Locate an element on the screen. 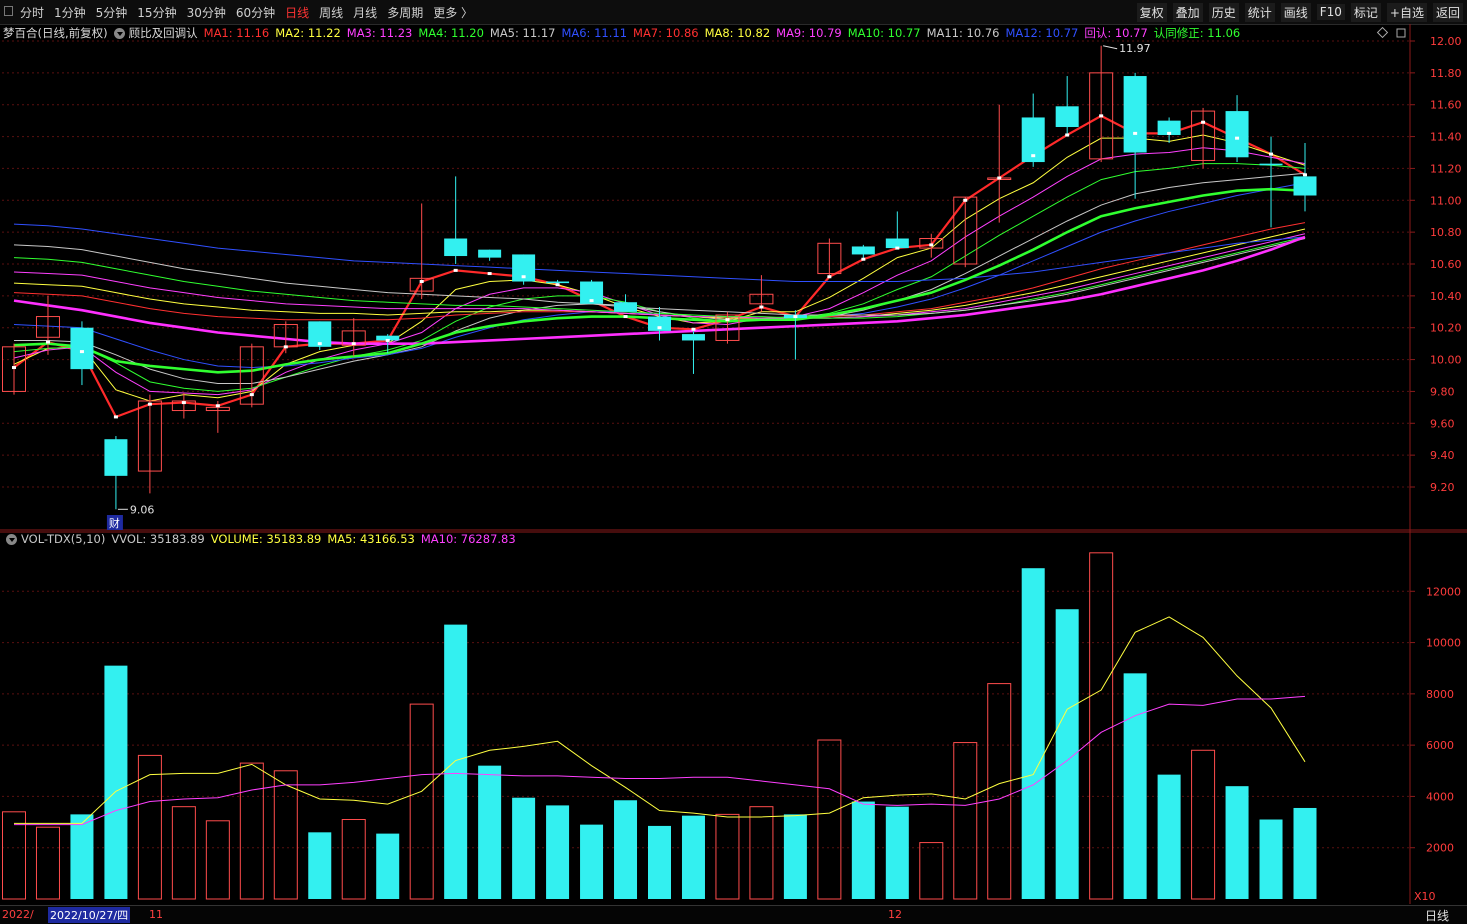 The height and width of the screenshot is (924, 1467). period-label: 日线 is located at coordinates (1436, 916).